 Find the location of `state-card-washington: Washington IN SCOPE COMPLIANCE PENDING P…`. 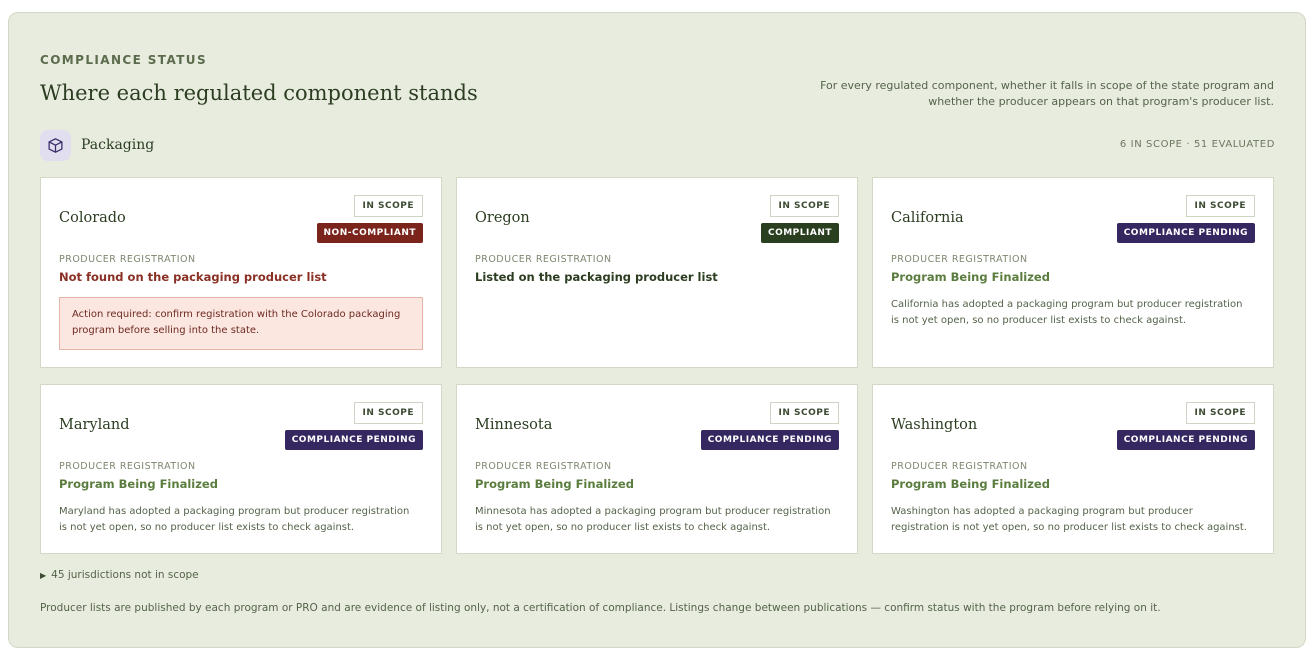

state-card-washington: Washington IN SCOPE COMPLIANCE PENDING P… is located at coordinates (1073, 469).